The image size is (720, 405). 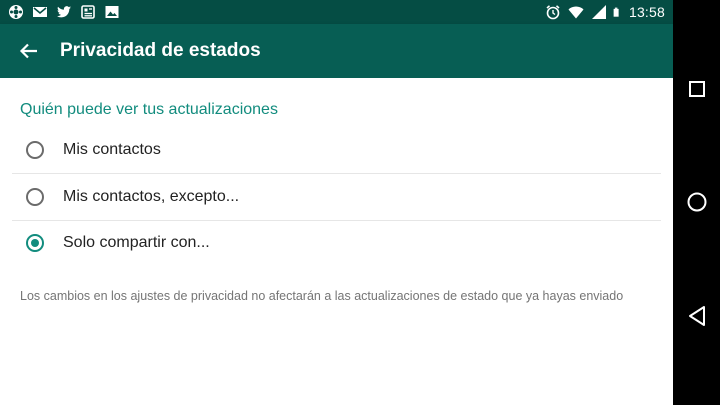 What do you see at coordinates (336, 12) in the screenshot?
I see `status-bar: 13:58` at bounding box center [336, 12].